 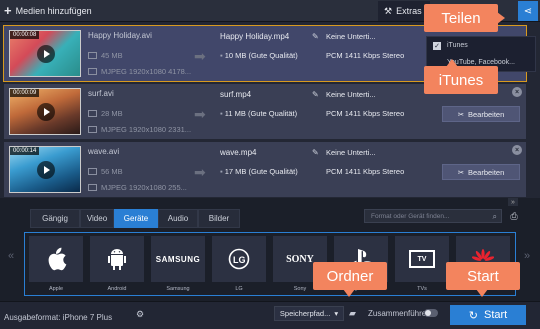 I want to click on extras-button: ⚒ Extras, so click(x=404, y=11).